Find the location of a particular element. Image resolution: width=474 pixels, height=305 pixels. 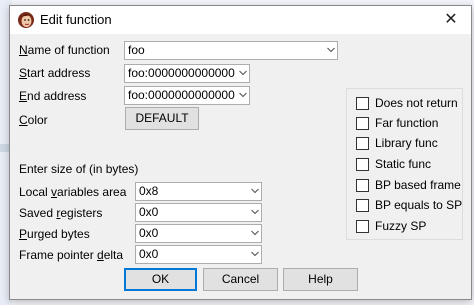

start-address-combo: foo:0000000000000000 is located at coordinates (187, 73).